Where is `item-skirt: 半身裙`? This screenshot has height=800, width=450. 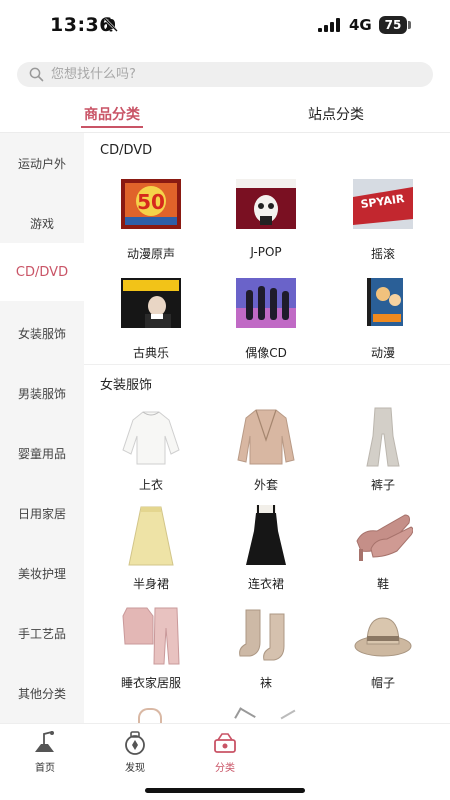
item-skirt: 半身裙 is located at coordinates (151, 550).